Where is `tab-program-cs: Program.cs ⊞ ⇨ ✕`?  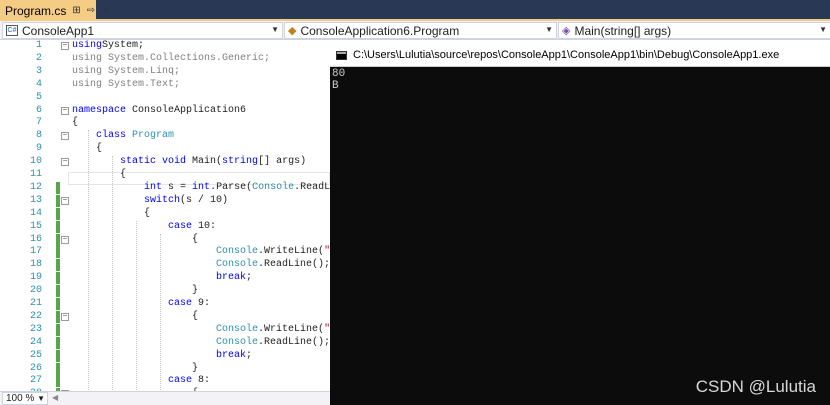 tab-program-cs: Program.cs ⊞ ⇨ ✕ is located at coordinates (55, 10).